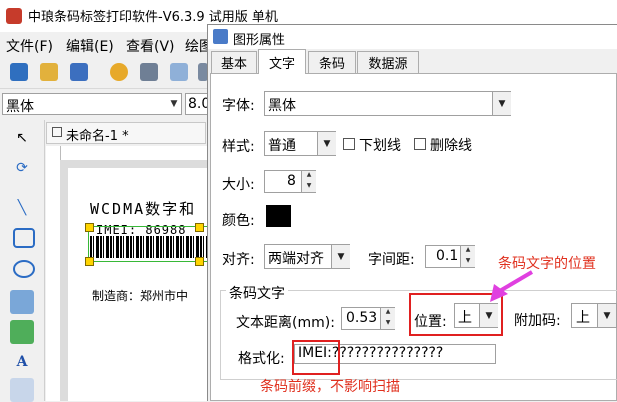 The image size is (617, 402). Describe the element at coordinates (330, 387) in the screenshot. I see `prefix-annotation: 条码前缀，不影响扫描` at that location.